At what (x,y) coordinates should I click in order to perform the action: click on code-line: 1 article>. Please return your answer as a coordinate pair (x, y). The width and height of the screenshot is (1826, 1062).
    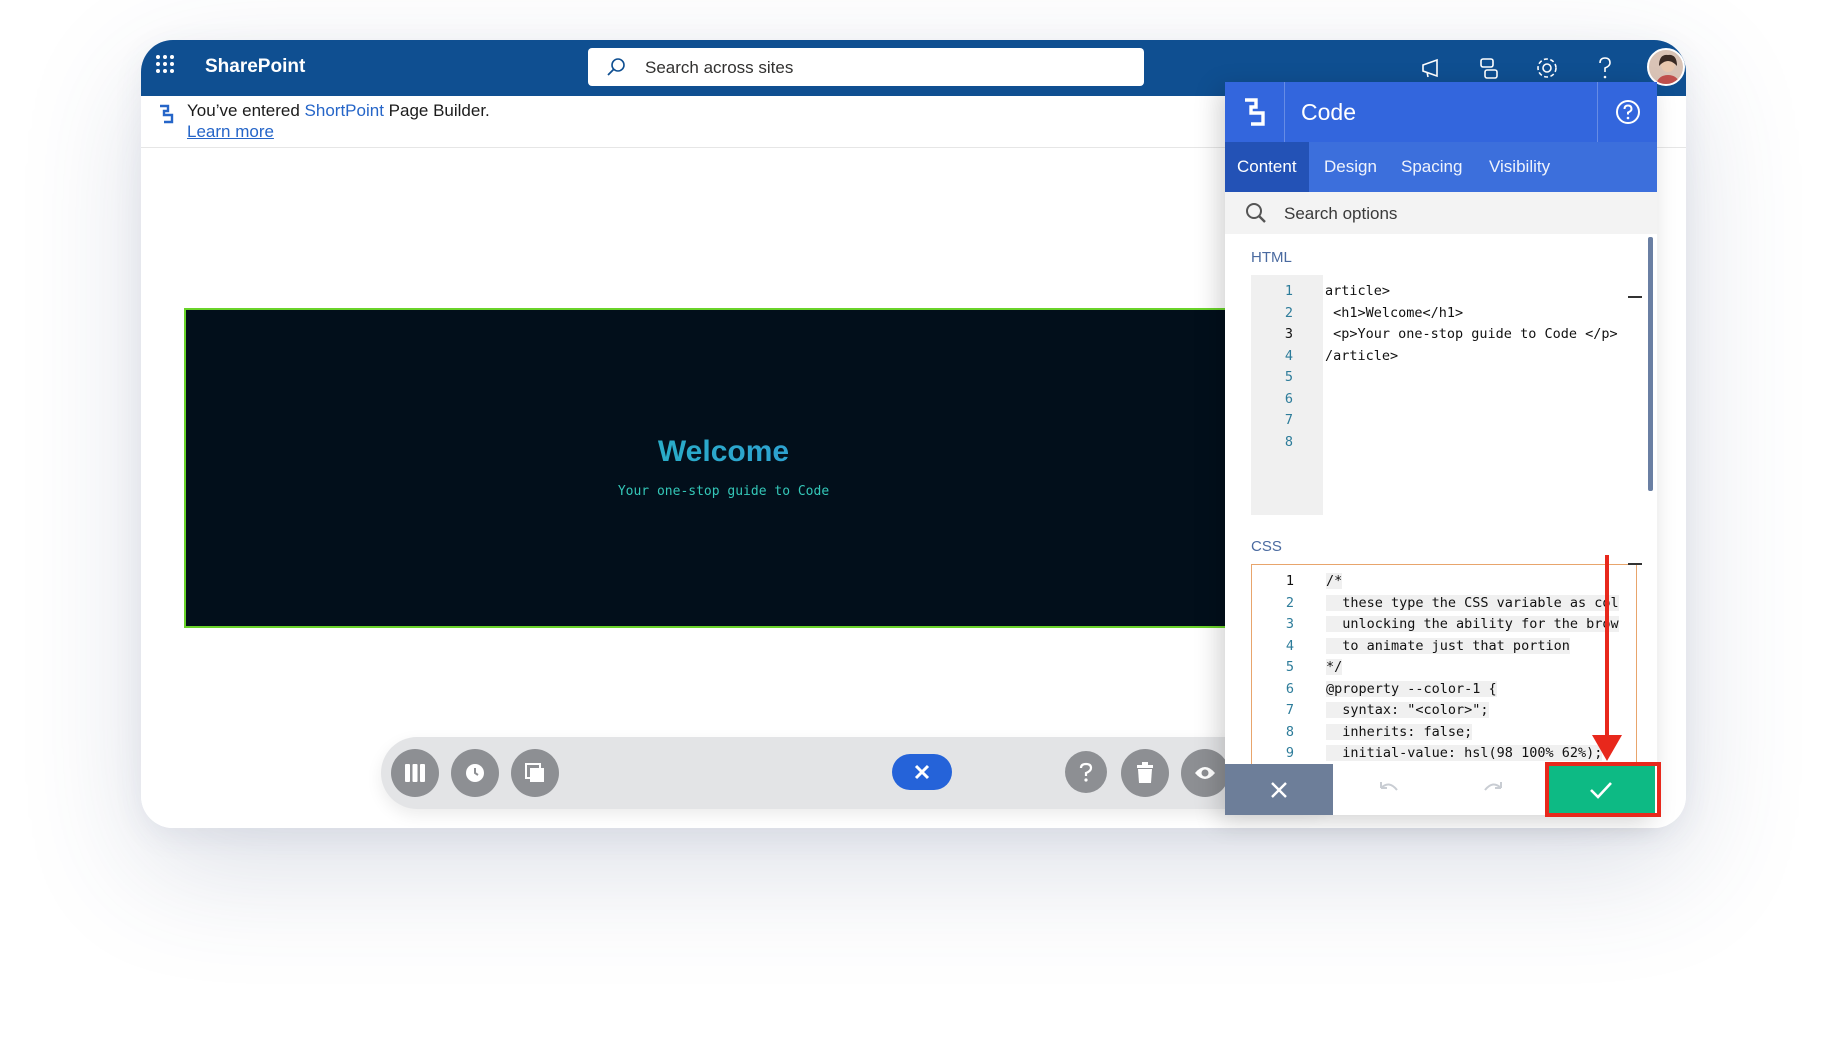
    Looking at the image, I should click on (1444, 293).